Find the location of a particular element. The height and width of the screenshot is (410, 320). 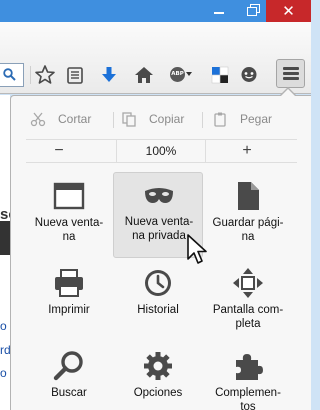

toolbar-separator is located at coordinates (30, 75).